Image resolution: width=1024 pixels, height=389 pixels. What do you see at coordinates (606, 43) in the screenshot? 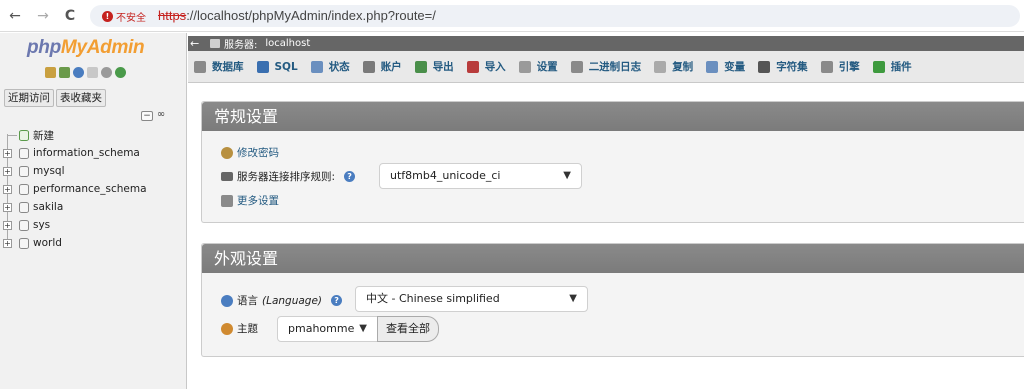
I see `server-breadcrumb: ← 服务器: localhost` at bounding box center [606, 43].